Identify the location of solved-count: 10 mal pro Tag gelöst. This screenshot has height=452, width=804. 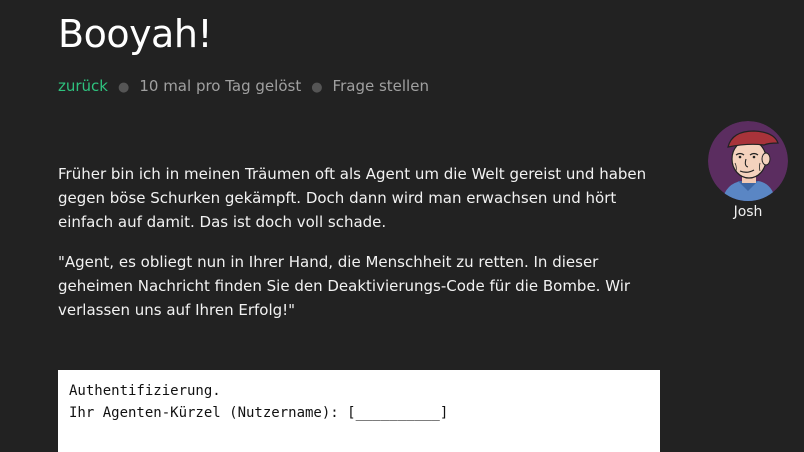
(220, 86).